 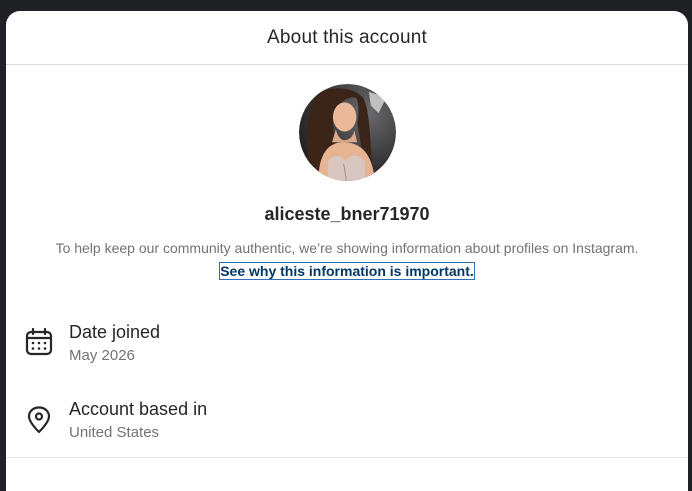 I want to click on username: aliceste_bner71970, so click(x=347, y=214).